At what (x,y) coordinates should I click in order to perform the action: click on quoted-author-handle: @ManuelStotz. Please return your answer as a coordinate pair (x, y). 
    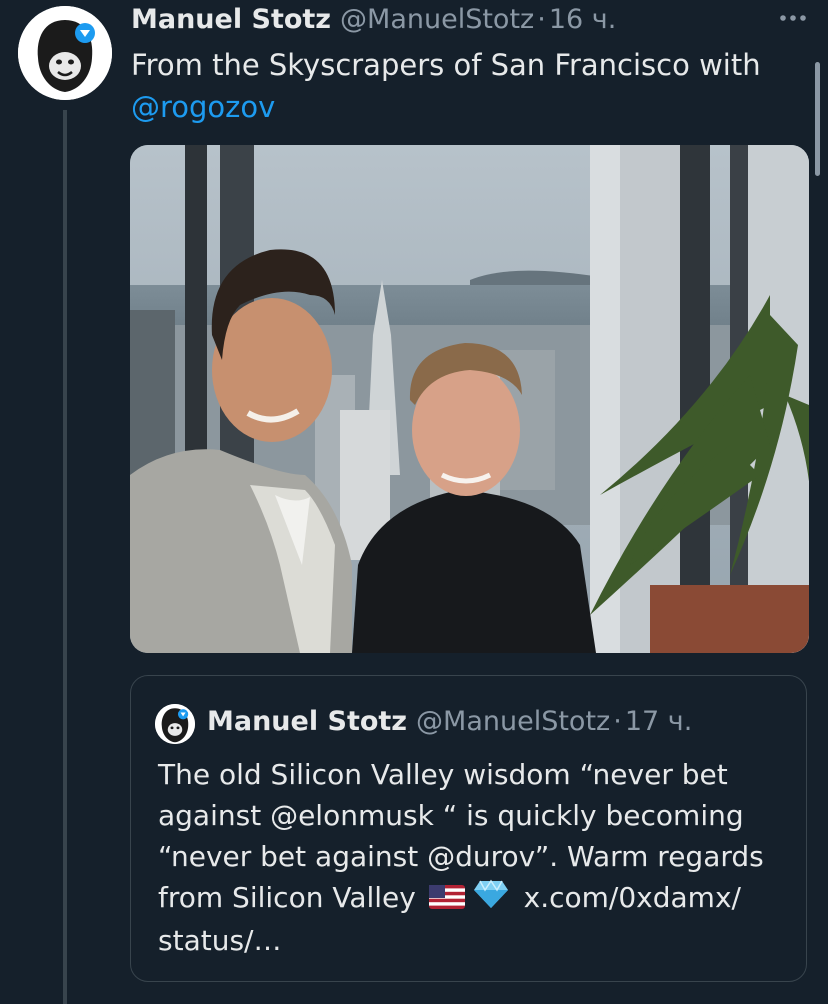
    Looking at the image, I should click on (513, 721).